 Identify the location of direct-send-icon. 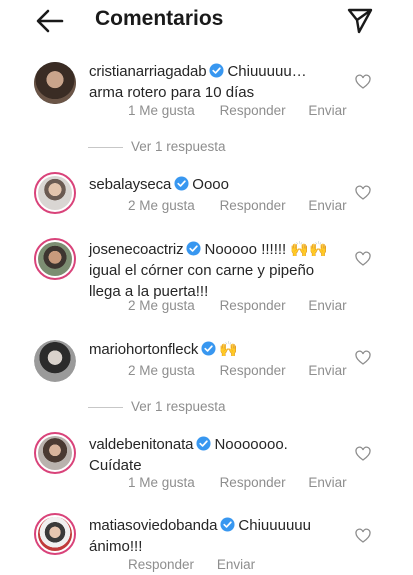
(360, 20).